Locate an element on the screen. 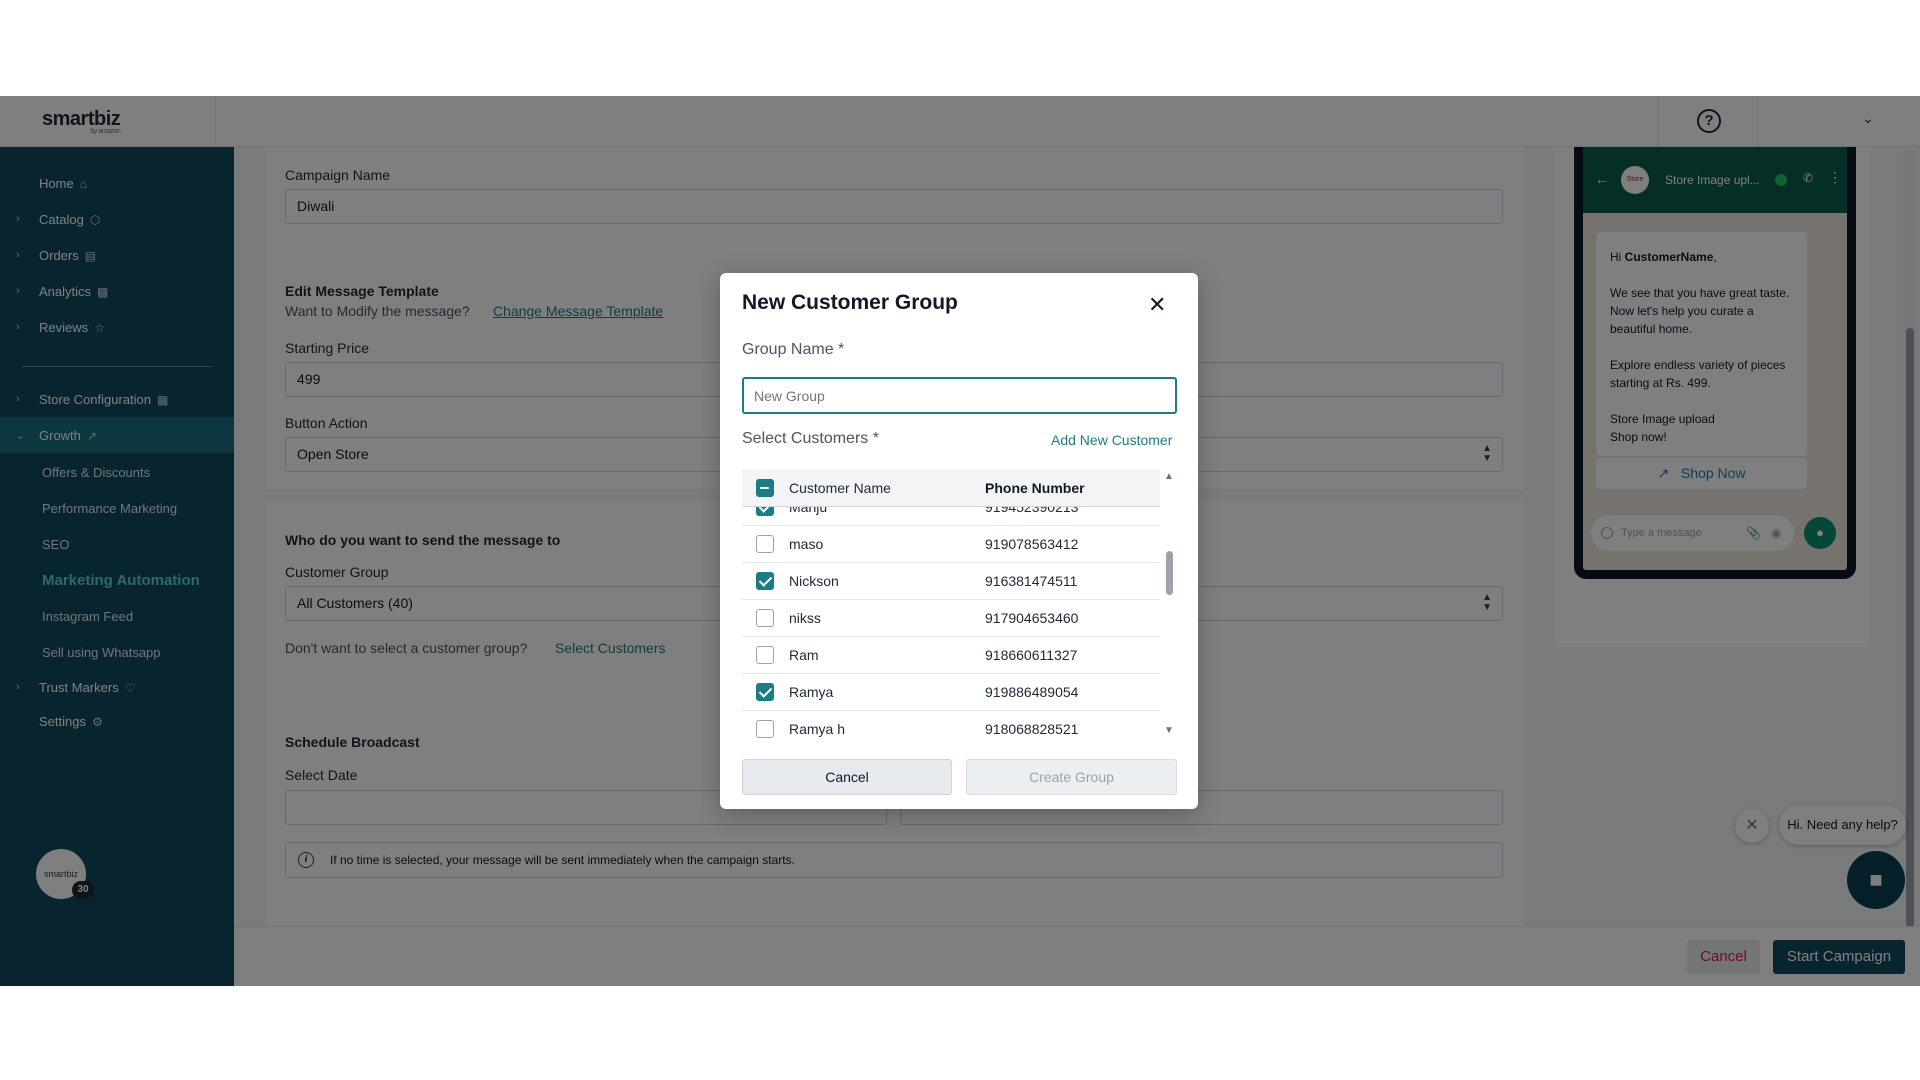  customer-phone: 919886489054 is located at coordinates (1031, 692).